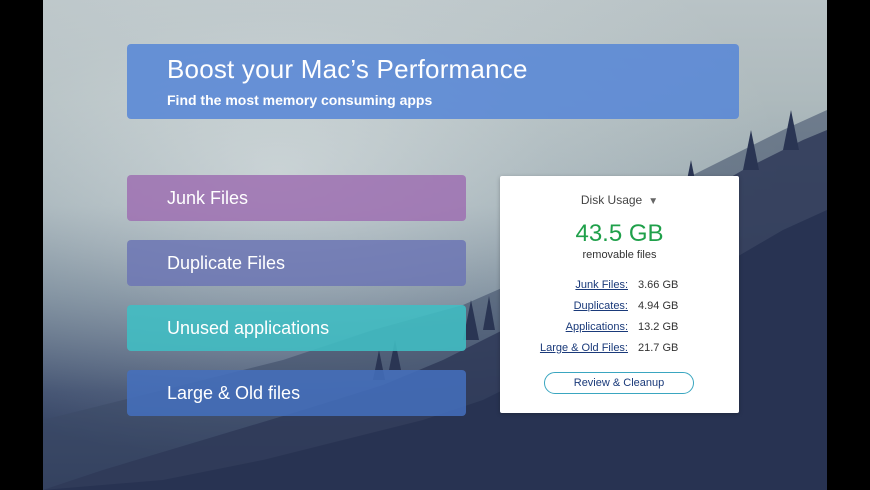 This screenshot has width=870, height=490. I want to click on usage-row-duplicates: Duplicates: 4.94 GB, so click(619, 307).